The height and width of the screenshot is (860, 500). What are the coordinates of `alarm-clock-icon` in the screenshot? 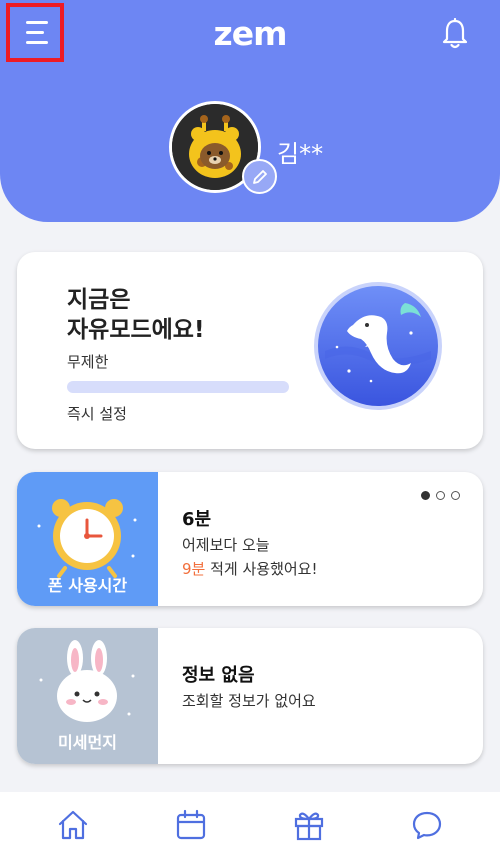 It's located at (87, 538).